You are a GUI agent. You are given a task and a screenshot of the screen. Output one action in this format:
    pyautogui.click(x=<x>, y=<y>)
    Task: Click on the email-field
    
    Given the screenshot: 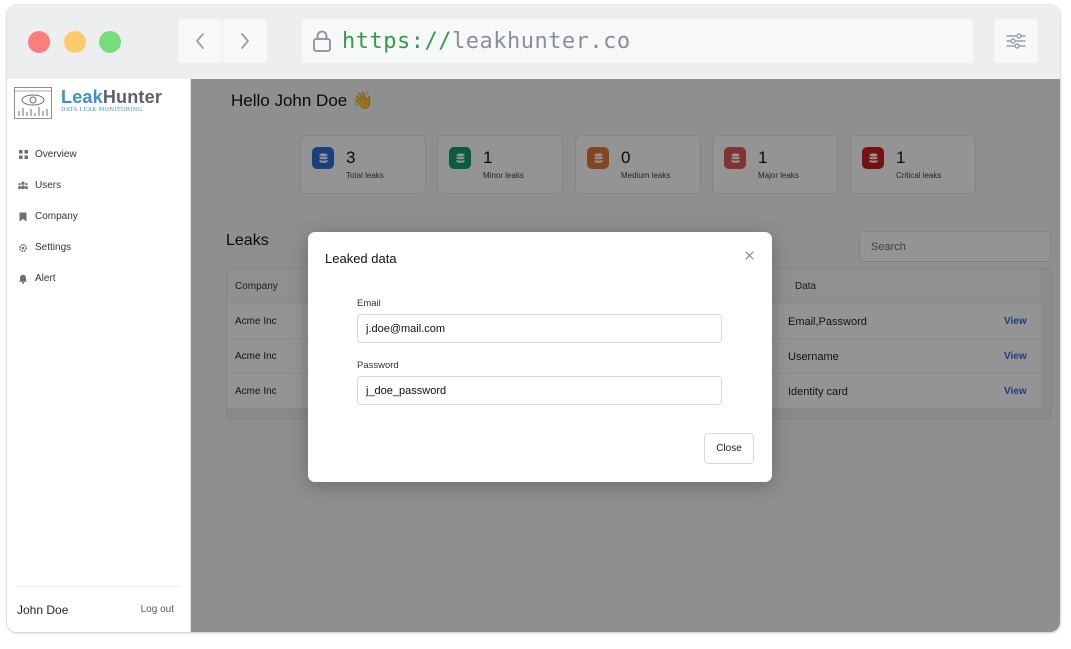 What is the action you would take?
    pyautogui.click(x=539, y=328)
    